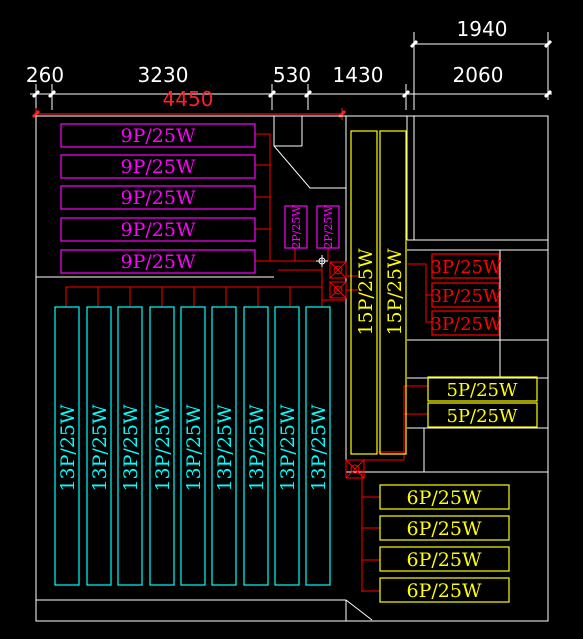 Image resolution: width=583 pixels, height=639 pixels. What do you see at coordinates (257, 448) in the screenshot?
I see `label-13p-7: 13P/25W` at bounding box center [257, 448].